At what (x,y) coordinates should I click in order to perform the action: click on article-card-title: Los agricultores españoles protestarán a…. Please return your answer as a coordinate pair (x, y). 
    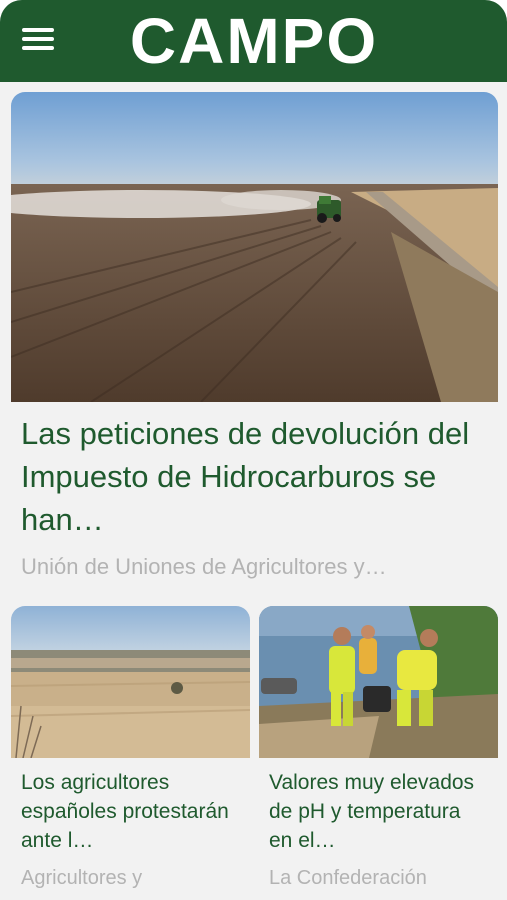
    Looking at the image, I should click on (131, 811).